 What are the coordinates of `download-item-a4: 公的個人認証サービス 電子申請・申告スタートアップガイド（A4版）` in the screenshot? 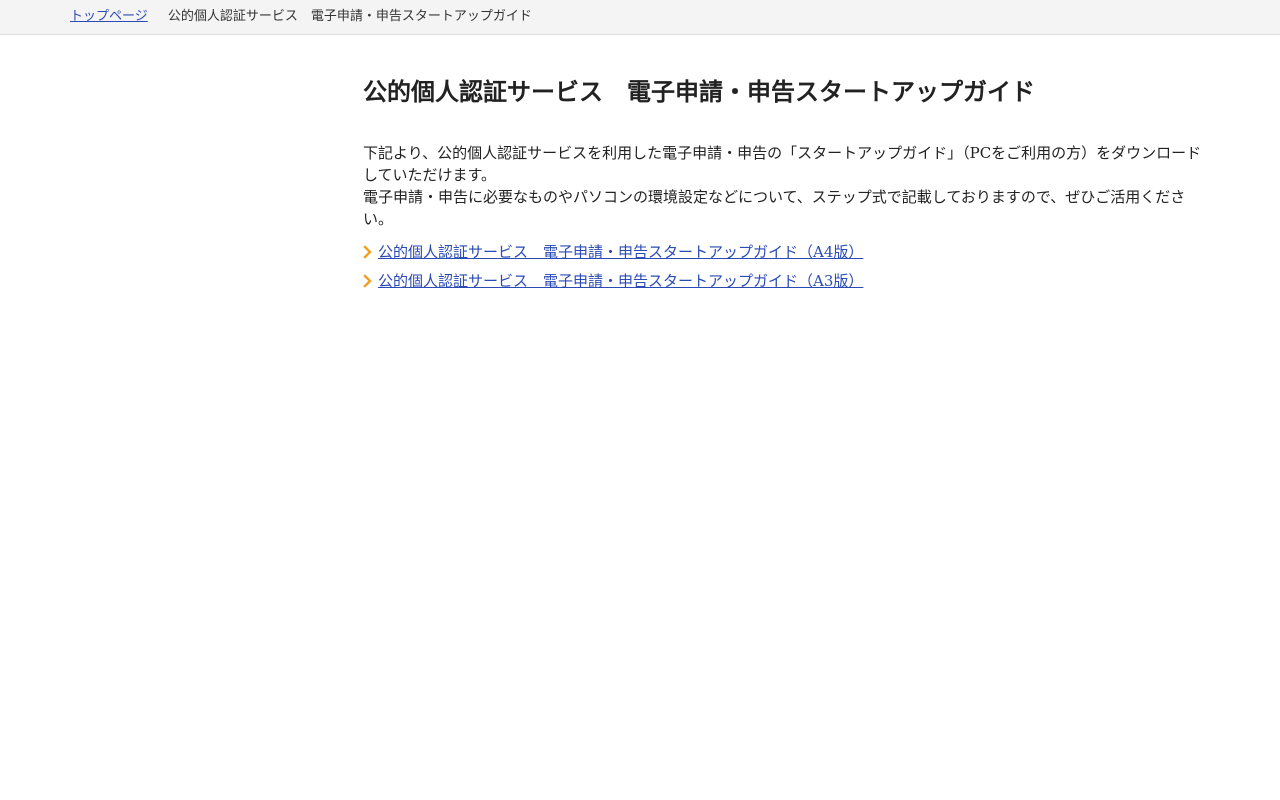 It's located at (788, 256).